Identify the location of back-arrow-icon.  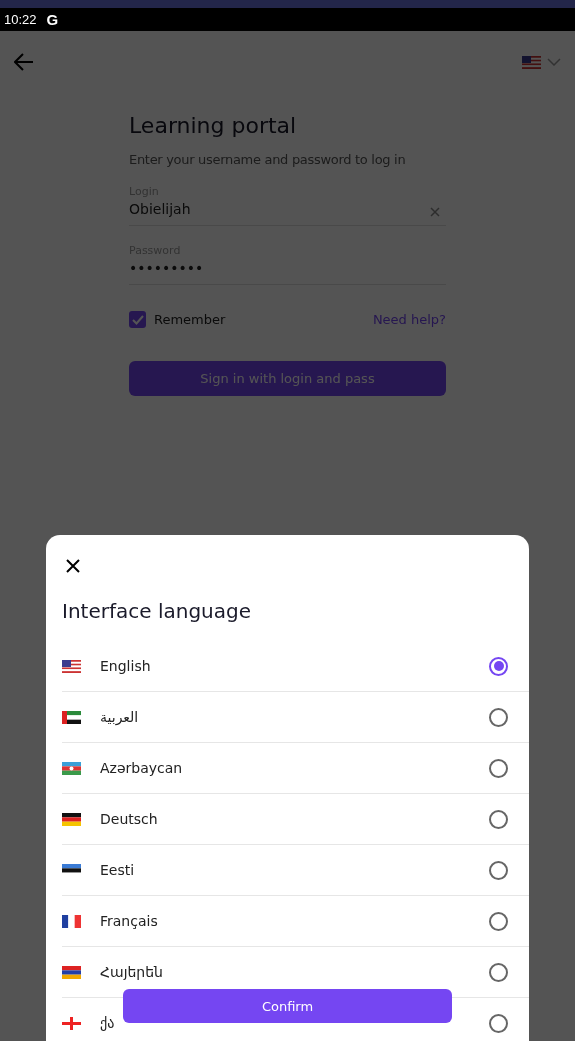
(24, 62).